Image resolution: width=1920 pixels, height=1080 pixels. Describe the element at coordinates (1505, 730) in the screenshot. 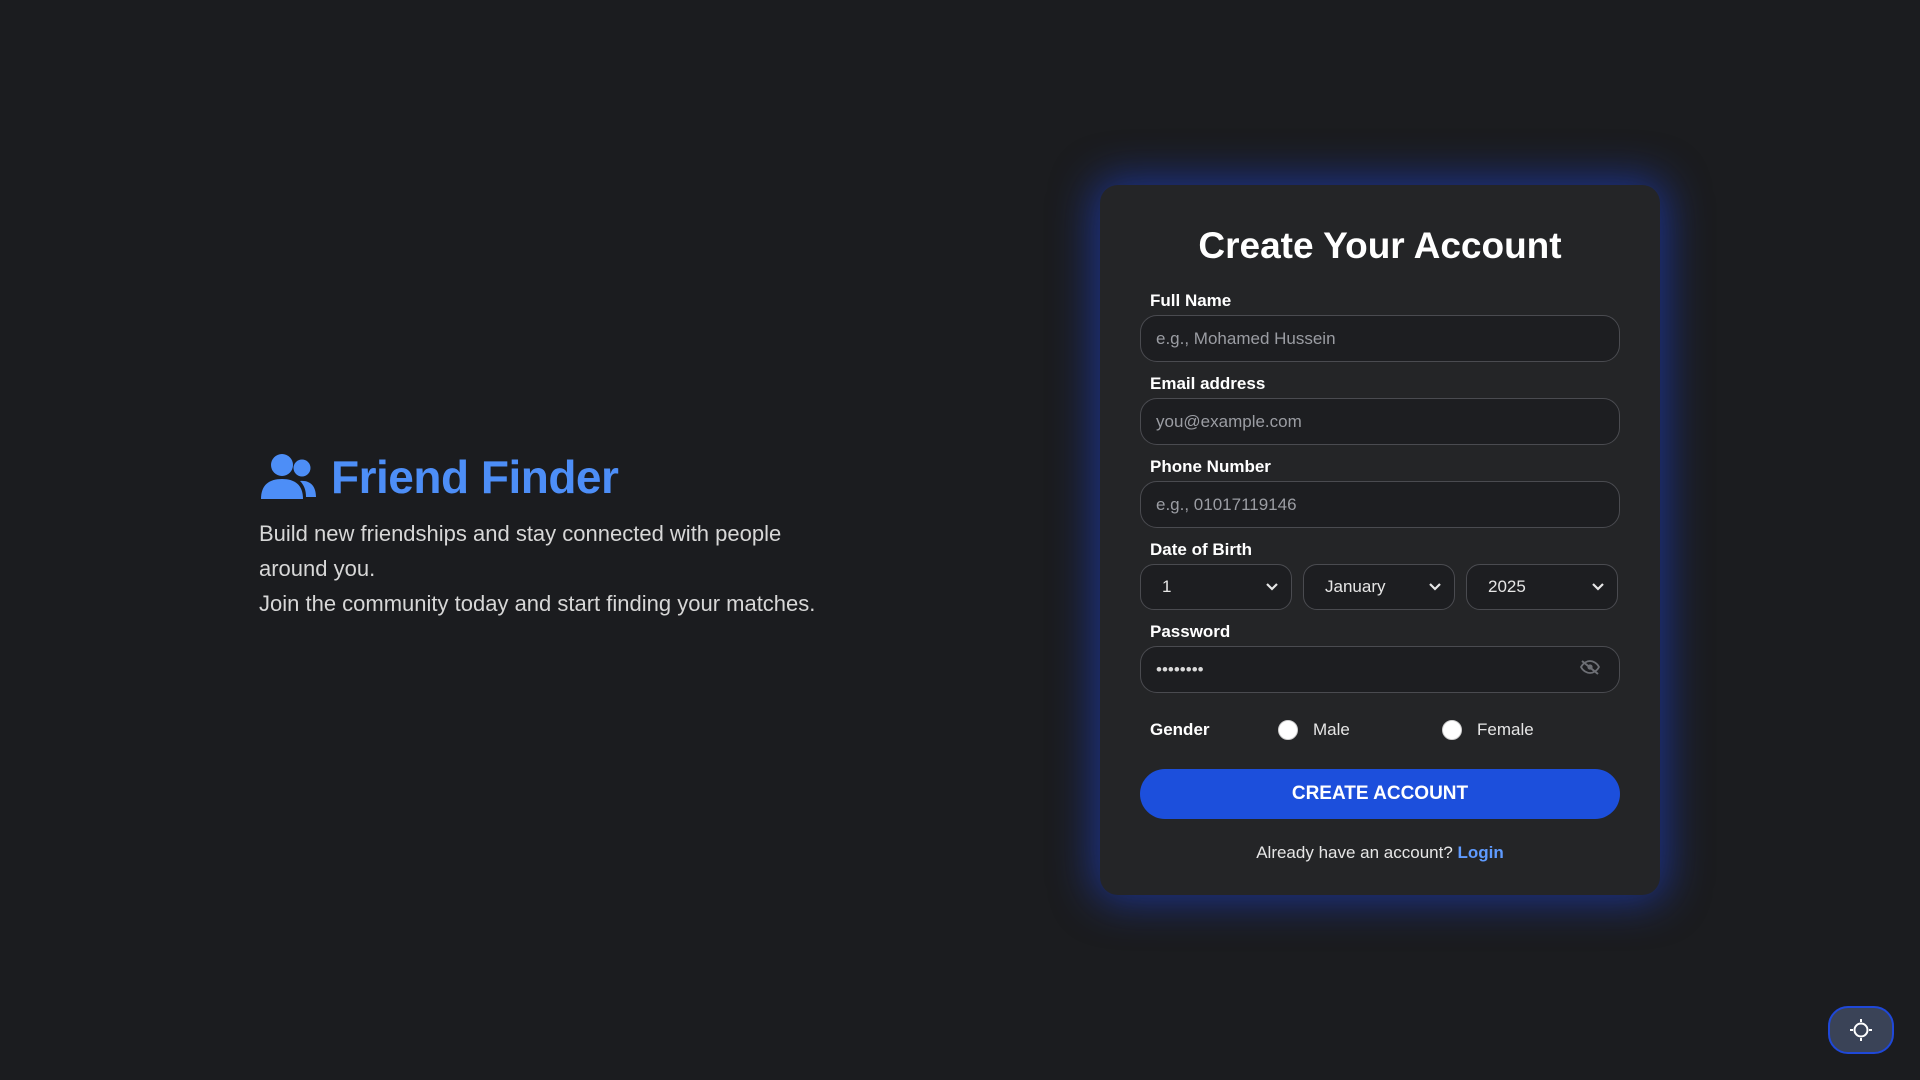

I see `female-label: Female` at that location.